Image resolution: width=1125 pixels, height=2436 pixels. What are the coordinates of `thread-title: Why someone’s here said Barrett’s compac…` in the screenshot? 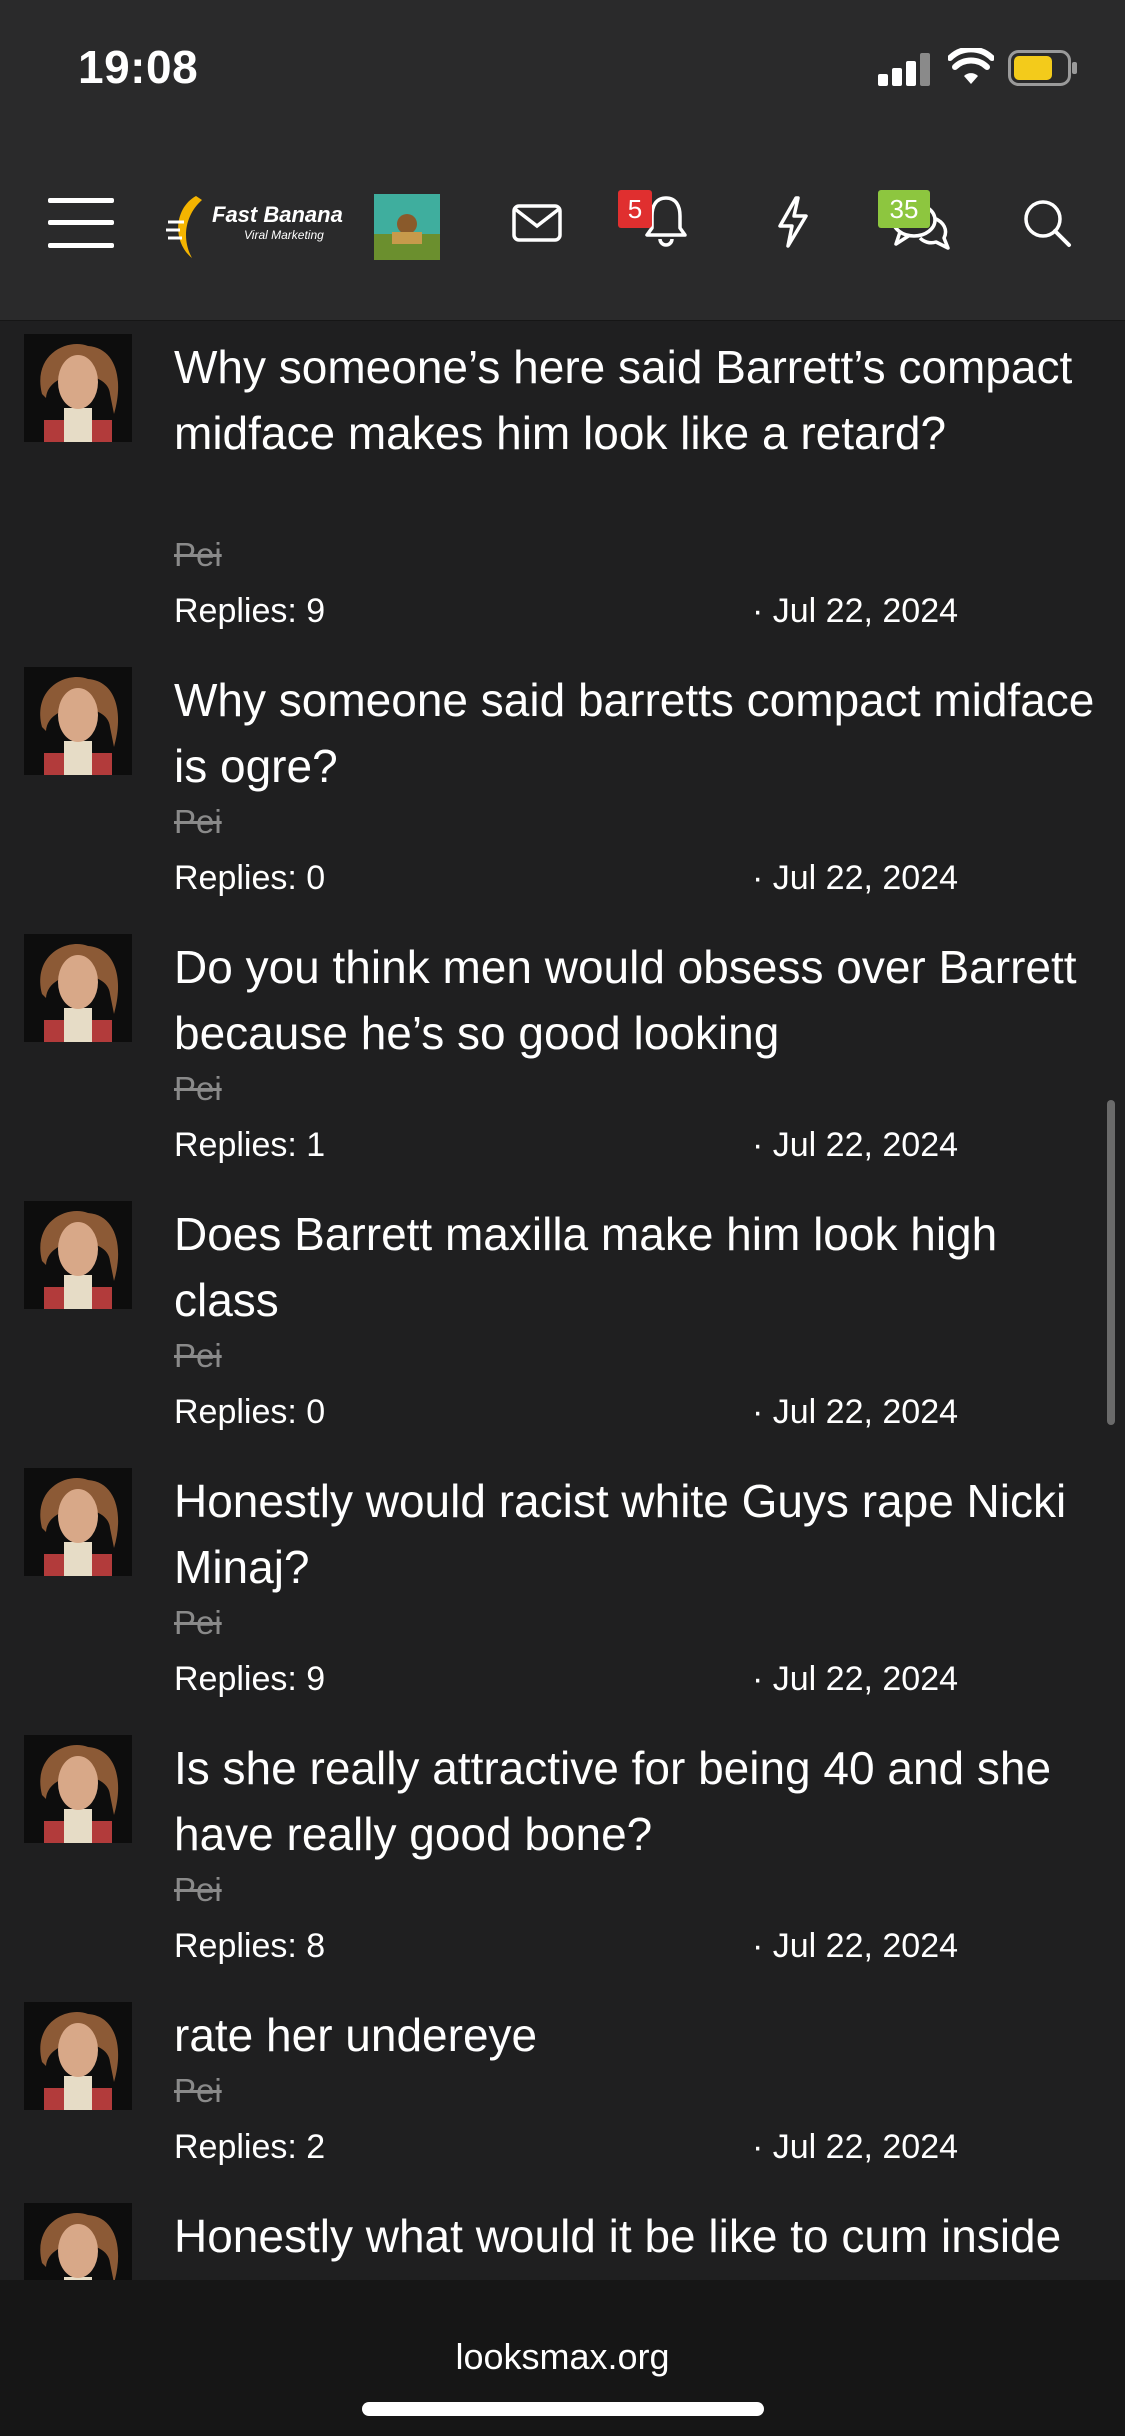 It's located at (639, 400).